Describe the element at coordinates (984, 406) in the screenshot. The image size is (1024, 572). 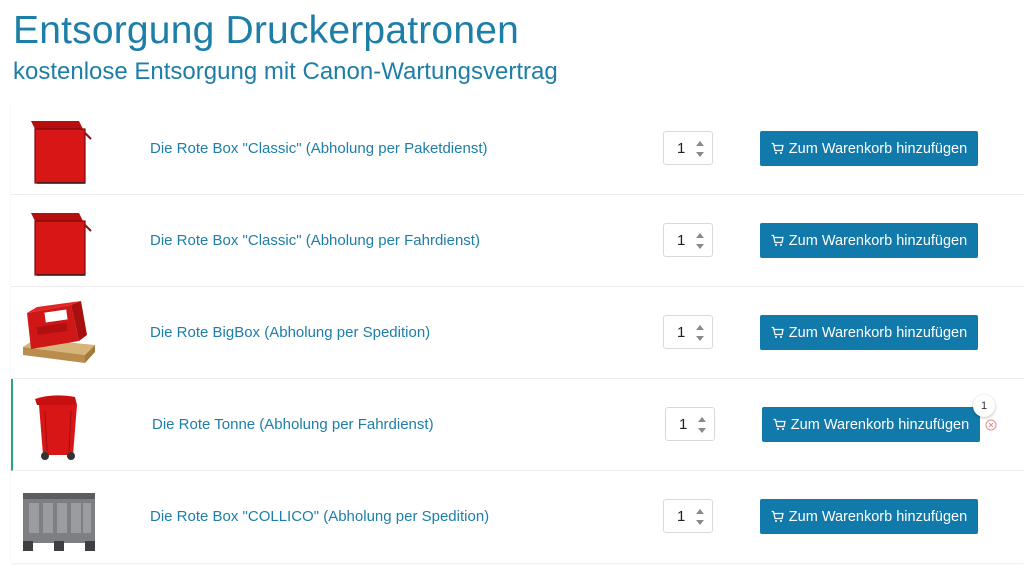
I see `cart-count-badge: 1` at that location.